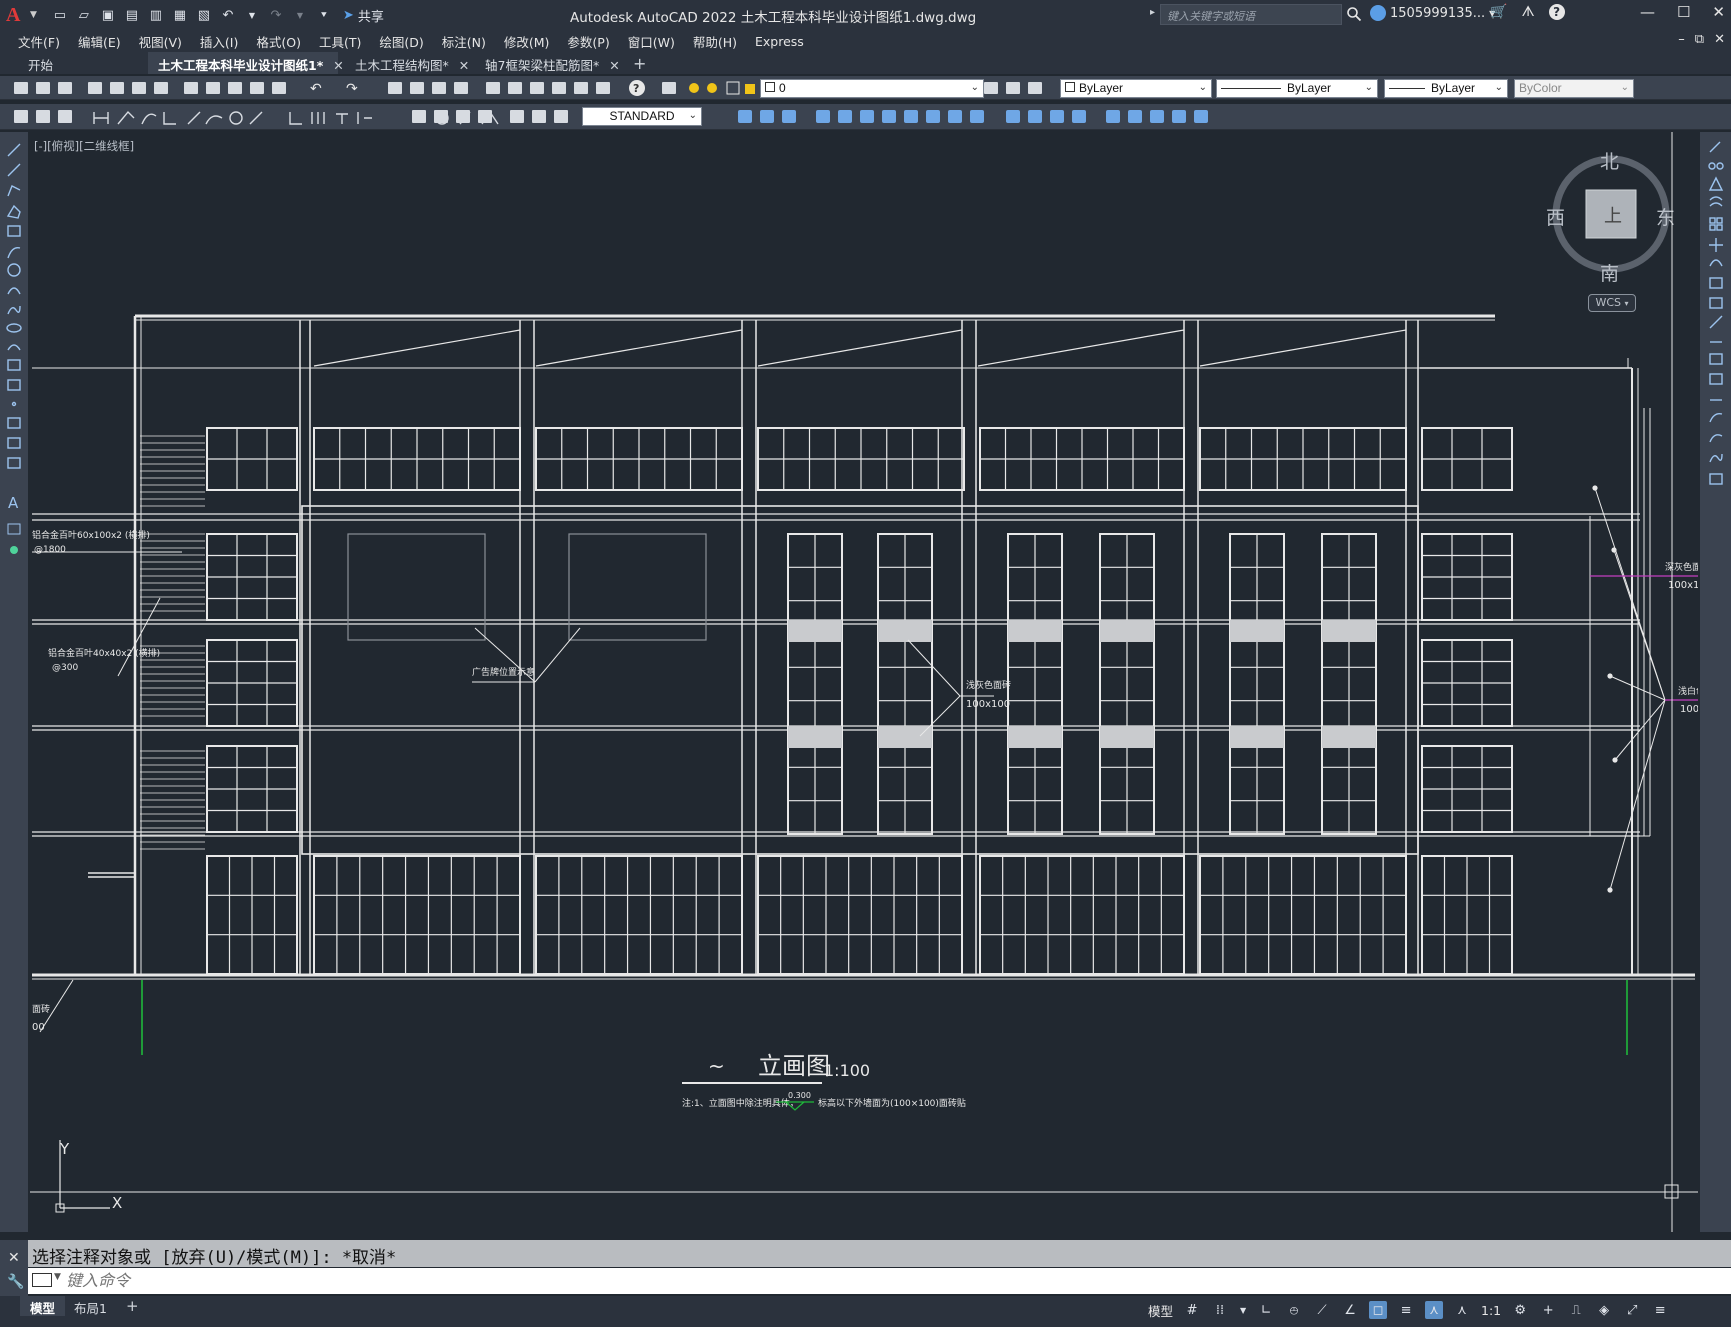 The image size is (1731, 1327). I want to click on menu-view: 视图(V), so click(160, 41).